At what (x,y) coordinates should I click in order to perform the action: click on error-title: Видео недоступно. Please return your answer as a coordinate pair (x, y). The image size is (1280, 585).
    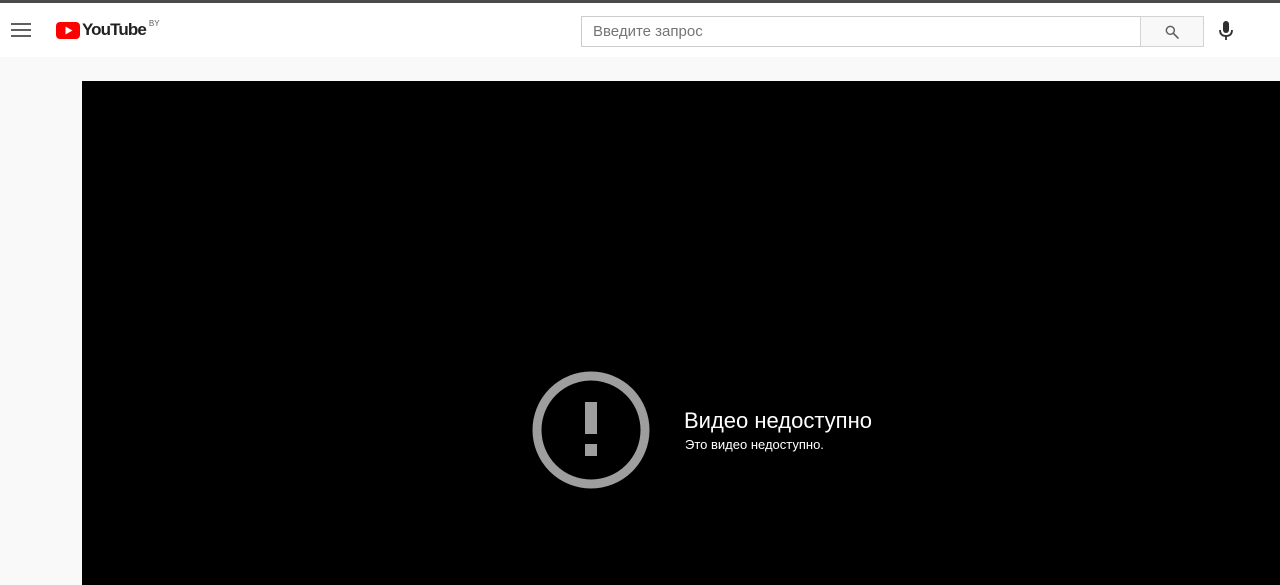
    Looking at the image, I should click on (778, 420).